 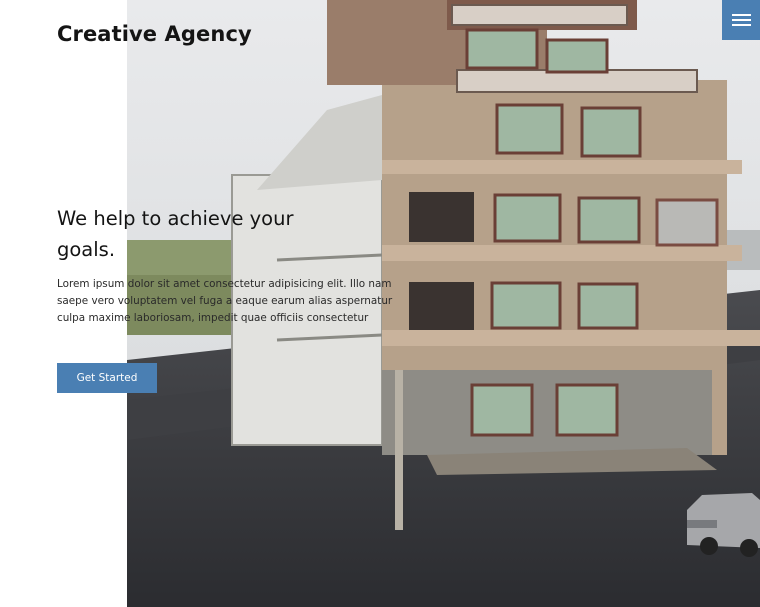 I want to click on menu-button, so click(x=741, y=20).